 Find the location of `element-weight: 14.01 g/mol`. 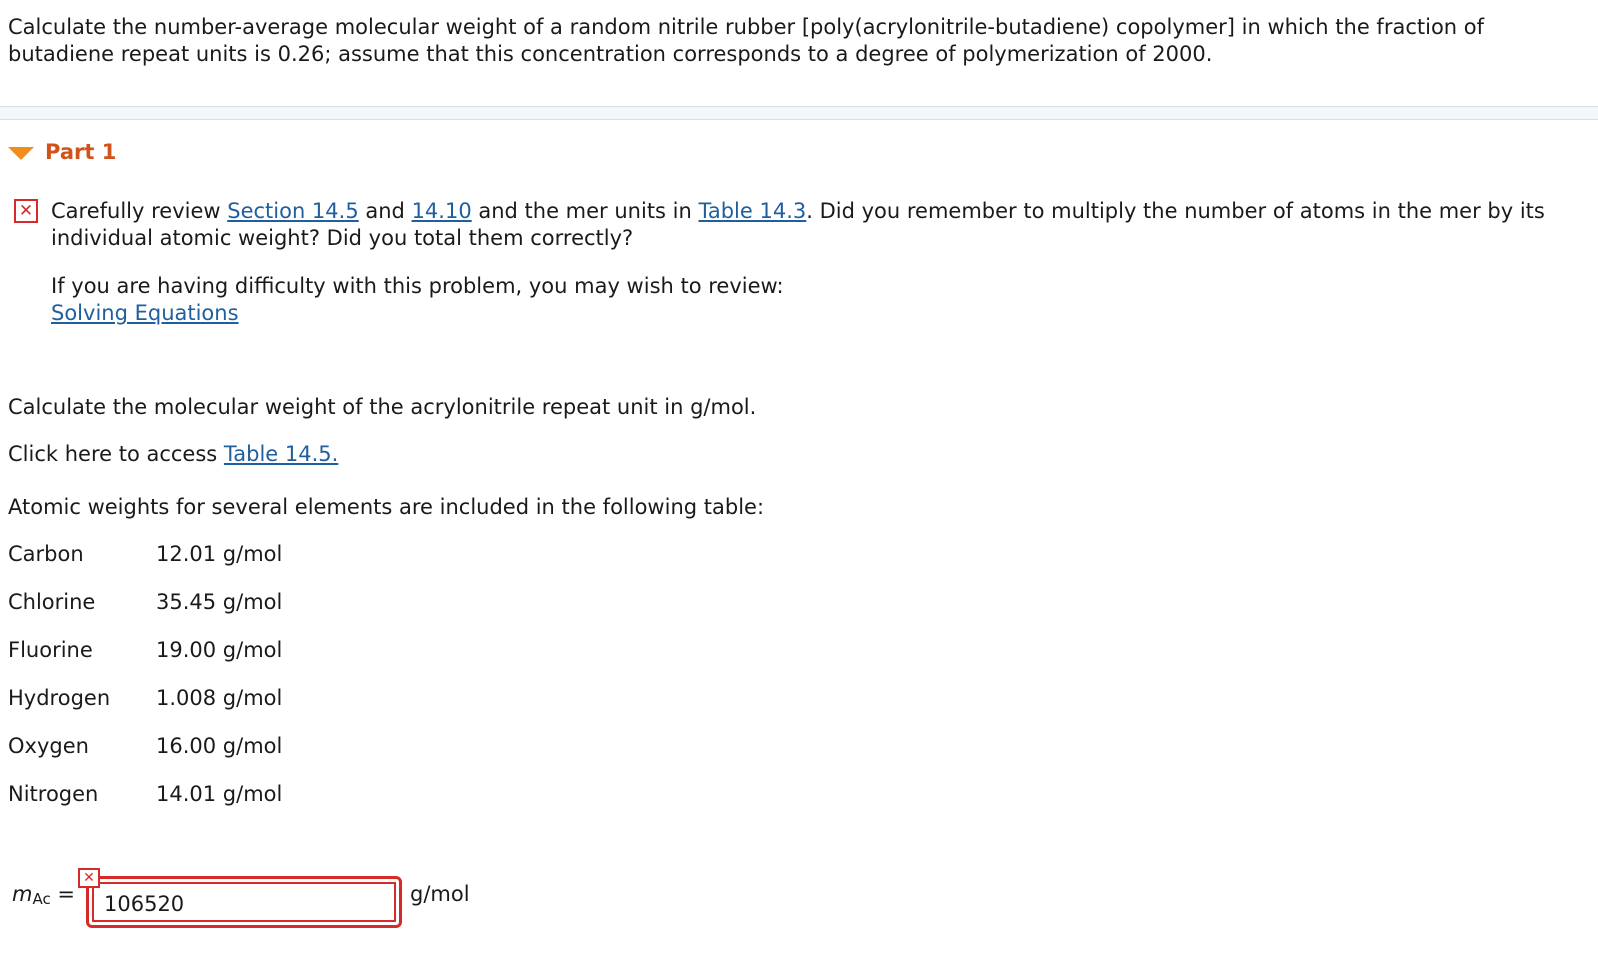

element-weight: 14.01 g/mol is located at coordinates (219, 794).